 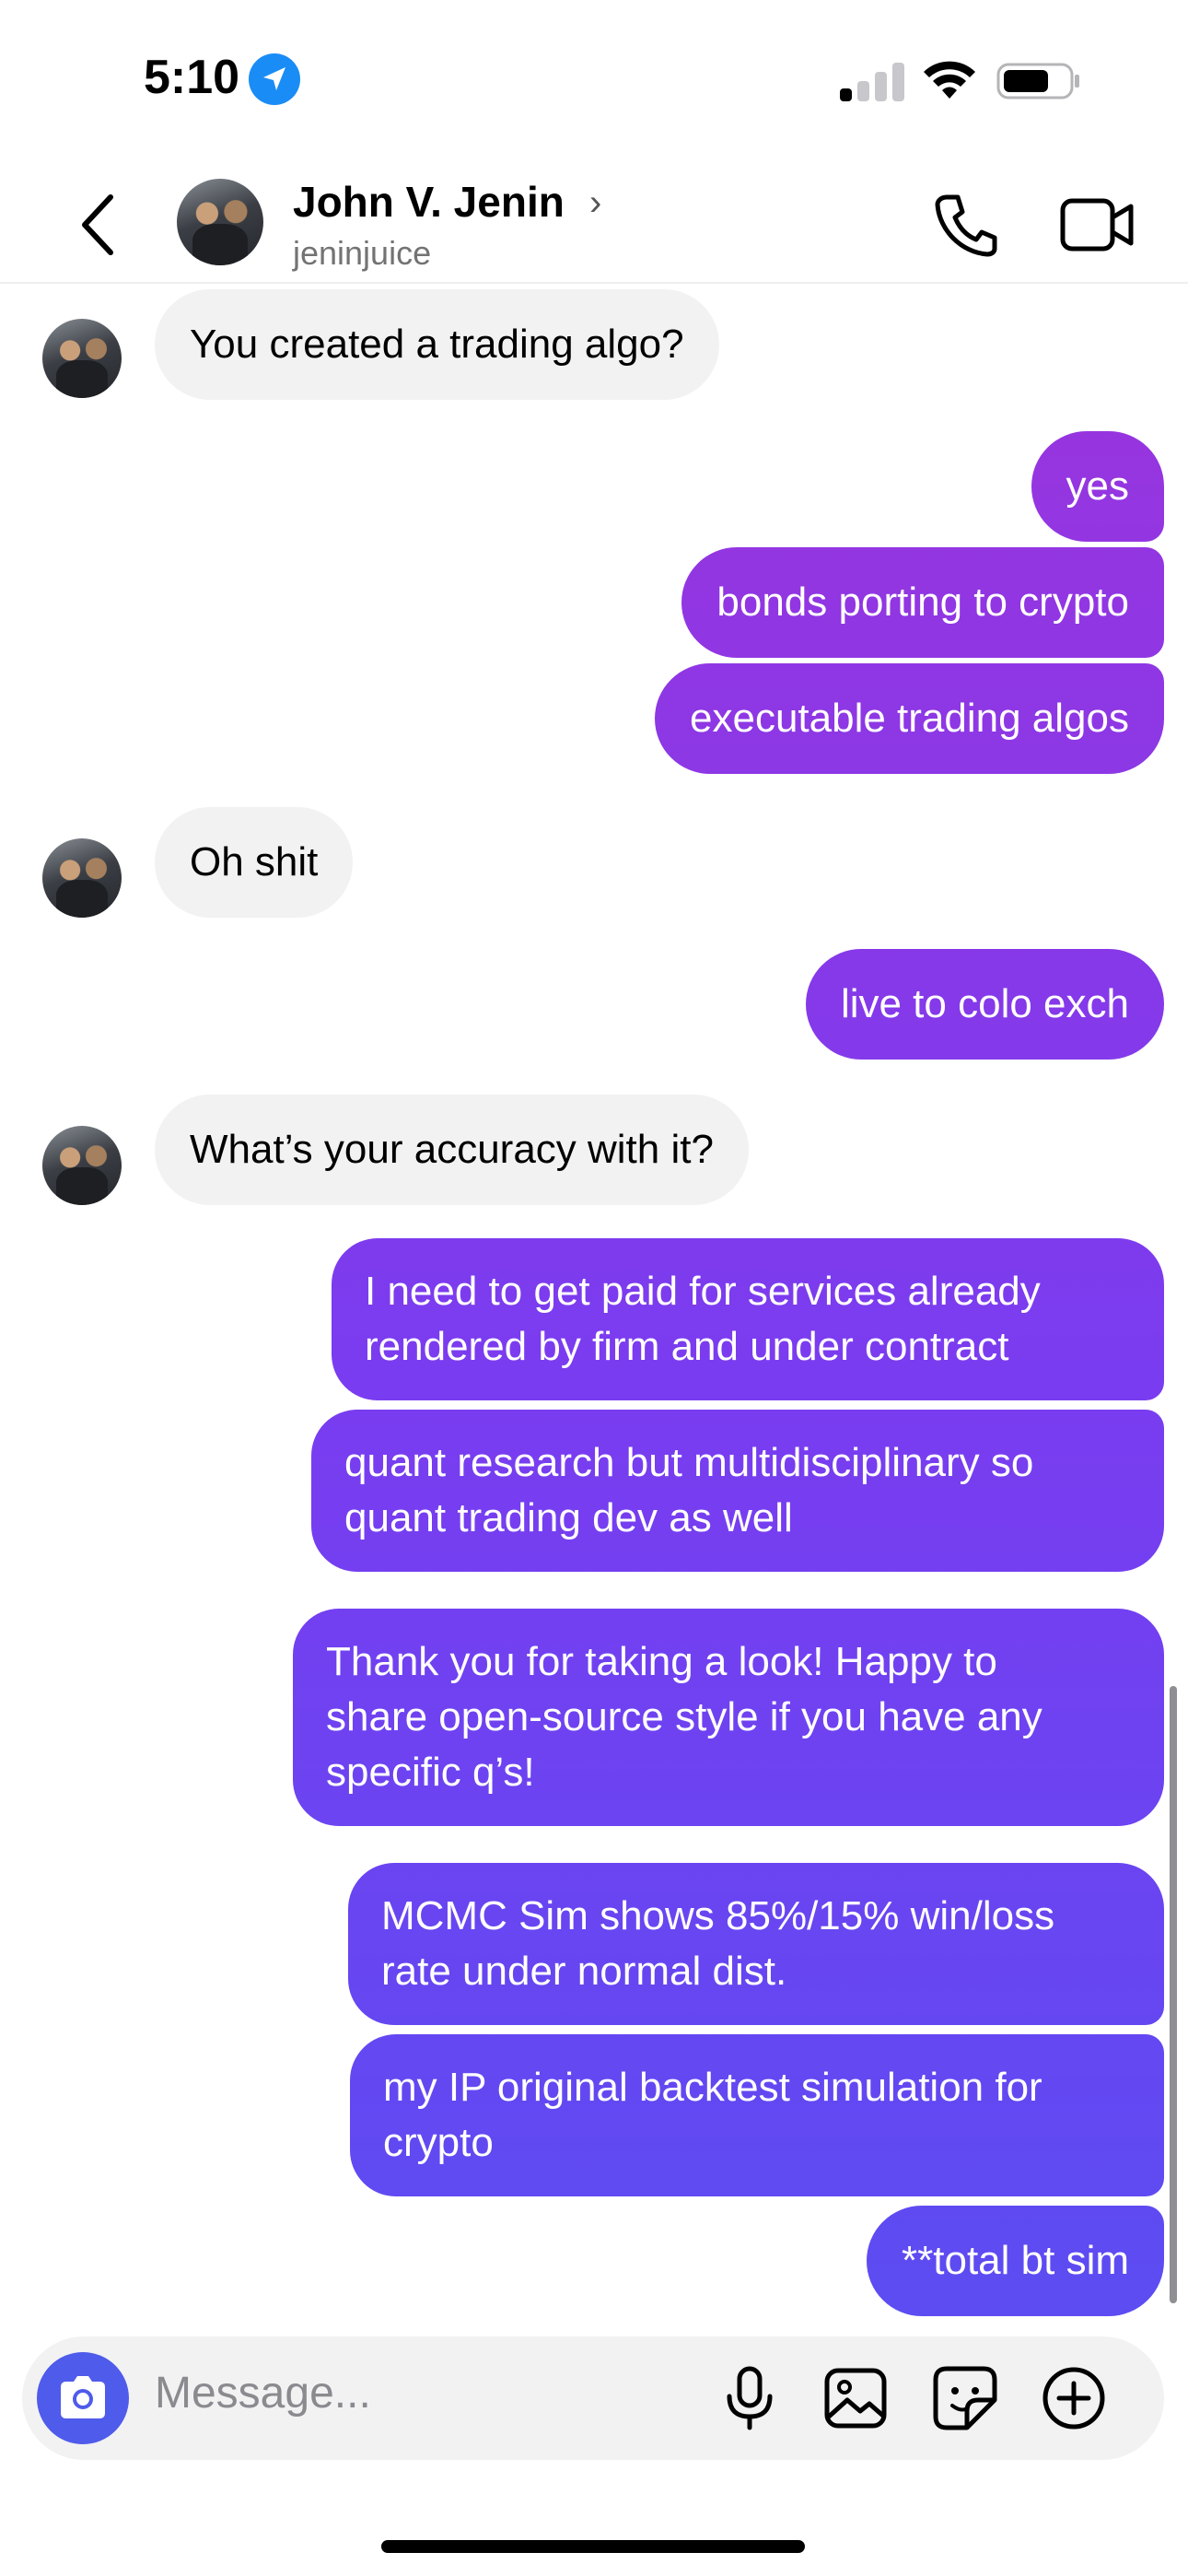 What do you see at coordinates (856, 2398) in the screenshot?
I see `image-gallery-icon` at bounding box center [856, 2398].